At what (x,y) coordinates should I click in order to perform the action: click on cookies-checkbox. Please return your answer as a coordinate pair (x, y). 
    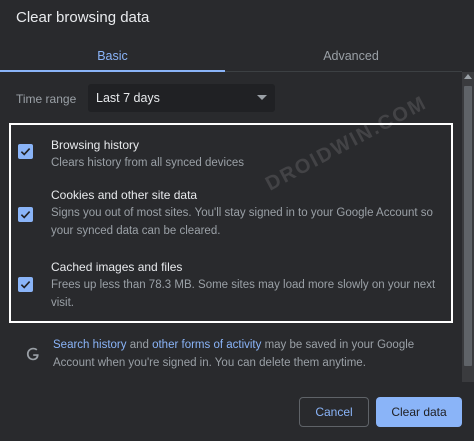
    Looking at the image, I should click on (25, 214).